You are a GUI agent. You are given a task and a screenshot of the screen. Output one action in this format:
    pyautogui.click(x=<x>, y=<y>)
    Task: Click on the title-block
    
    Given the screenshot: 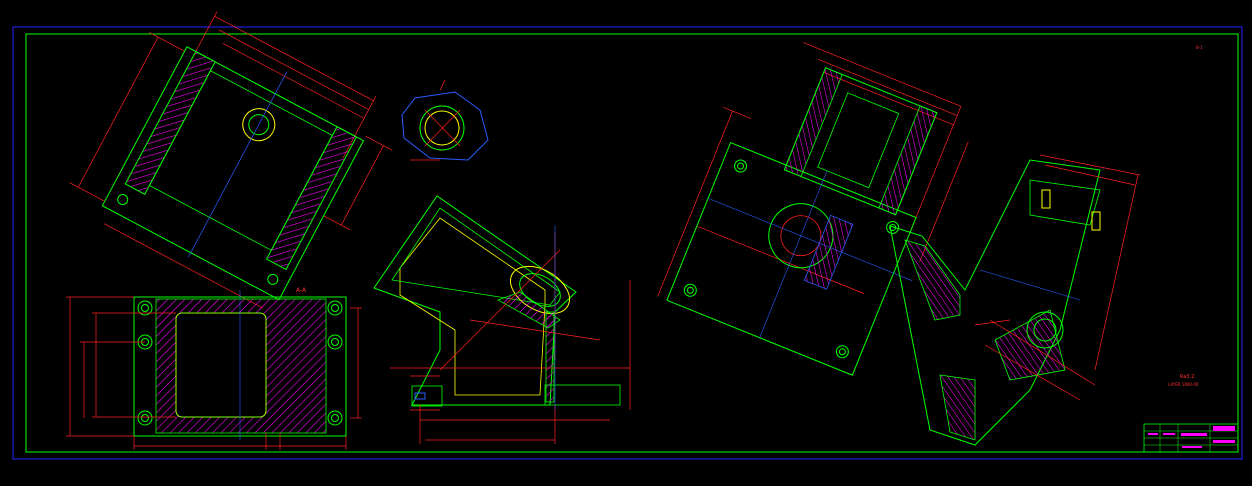 What is the action you would take?
    pyautogui.click(x=1191, y=438)
    